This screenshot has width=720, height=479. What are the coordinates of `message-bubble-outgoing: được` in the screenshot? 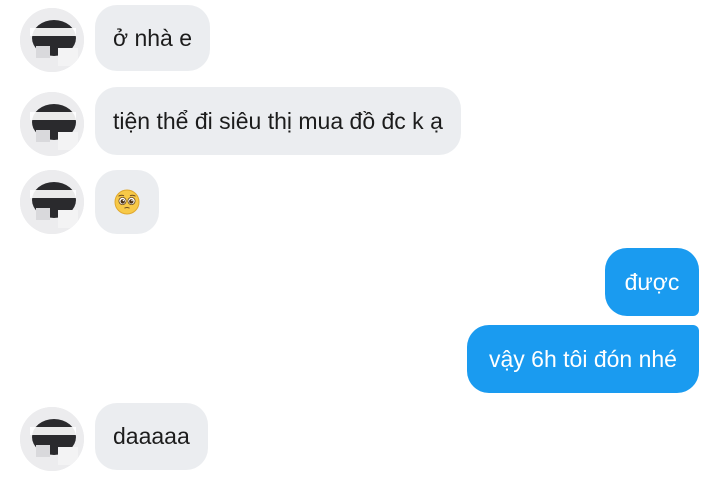 It's located at (652, 282).